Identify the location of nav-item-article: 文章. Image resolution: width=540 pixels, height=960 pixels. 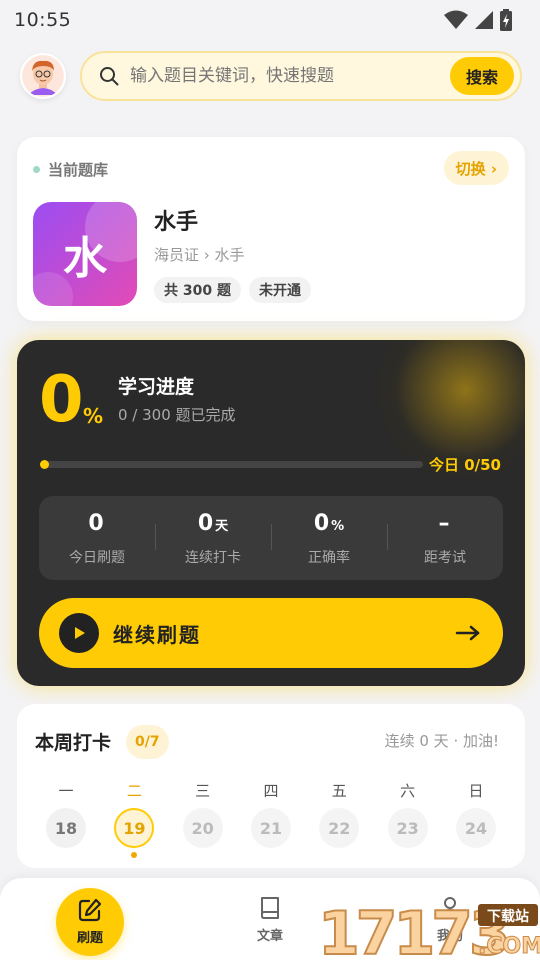
(270, 919).